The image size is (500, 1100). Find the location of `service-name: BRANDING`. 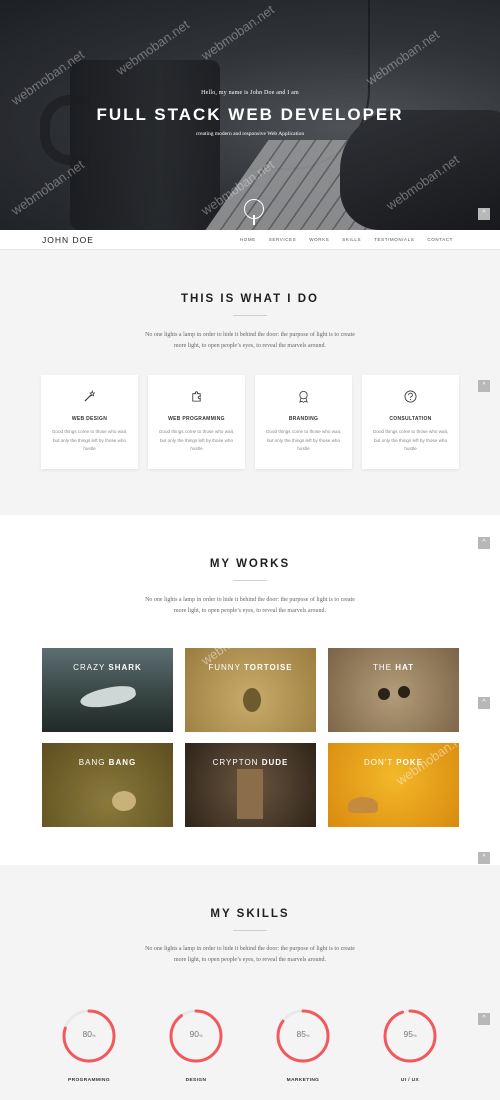

service-name: BRANDING is located at coordinates (303, 419).